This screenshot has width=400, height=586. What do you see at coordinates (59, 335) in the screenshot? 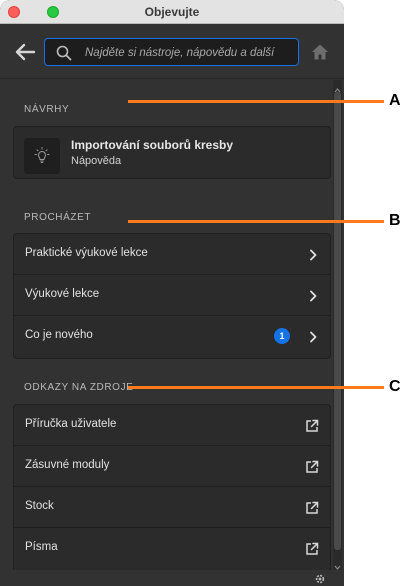
I see `browse-item-label: Co je nového` at bounding box center [59, 335].